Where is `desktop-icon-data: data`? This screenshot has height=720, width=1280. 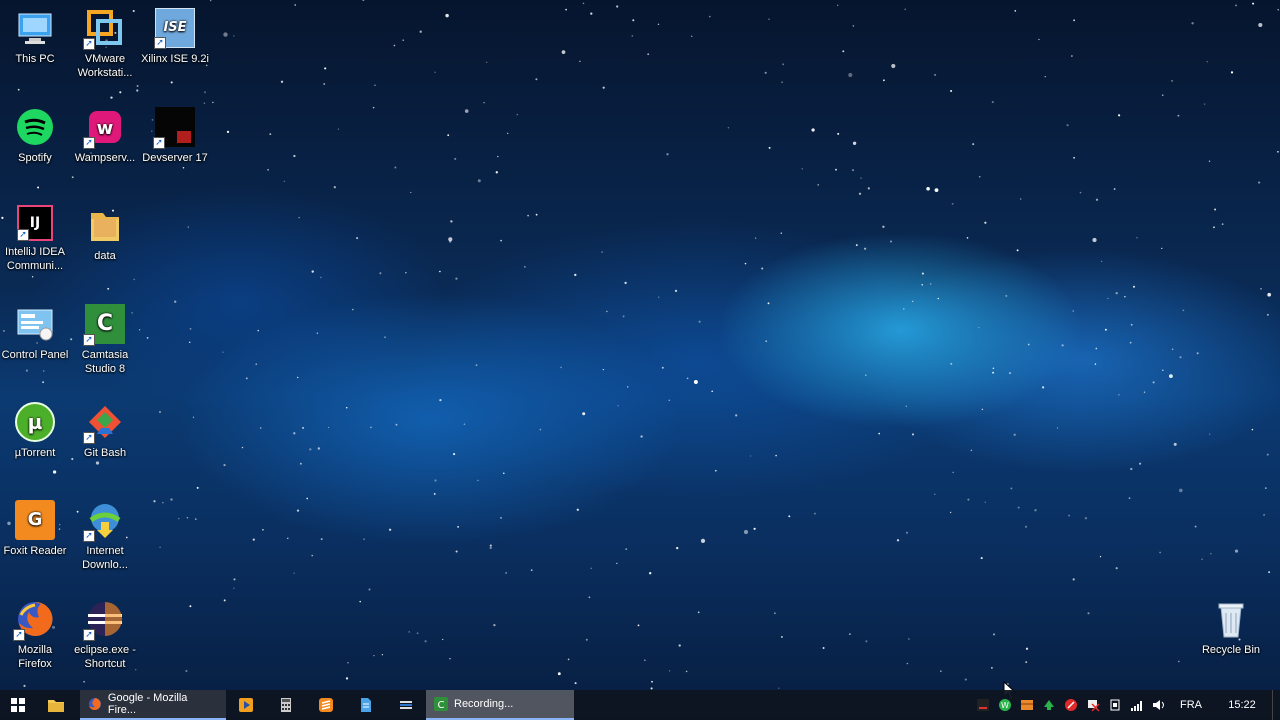
desktop-icon-data: data is located at coordinates (105, 234).